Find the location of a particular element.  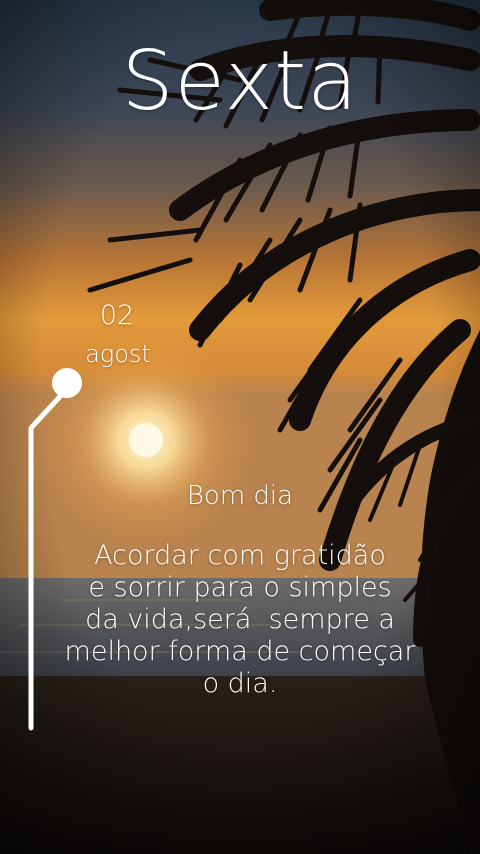

message-line: Acordar com gratidão is located at coordinates (240, 555).